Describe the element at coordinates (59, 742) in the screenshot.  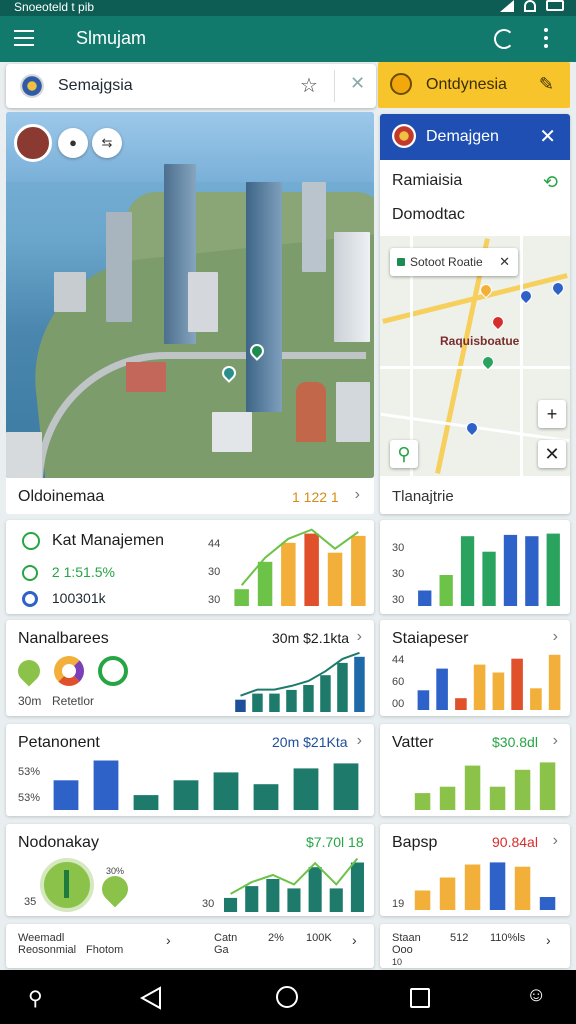
I see `card-peta-title: Petanonent` at that location.